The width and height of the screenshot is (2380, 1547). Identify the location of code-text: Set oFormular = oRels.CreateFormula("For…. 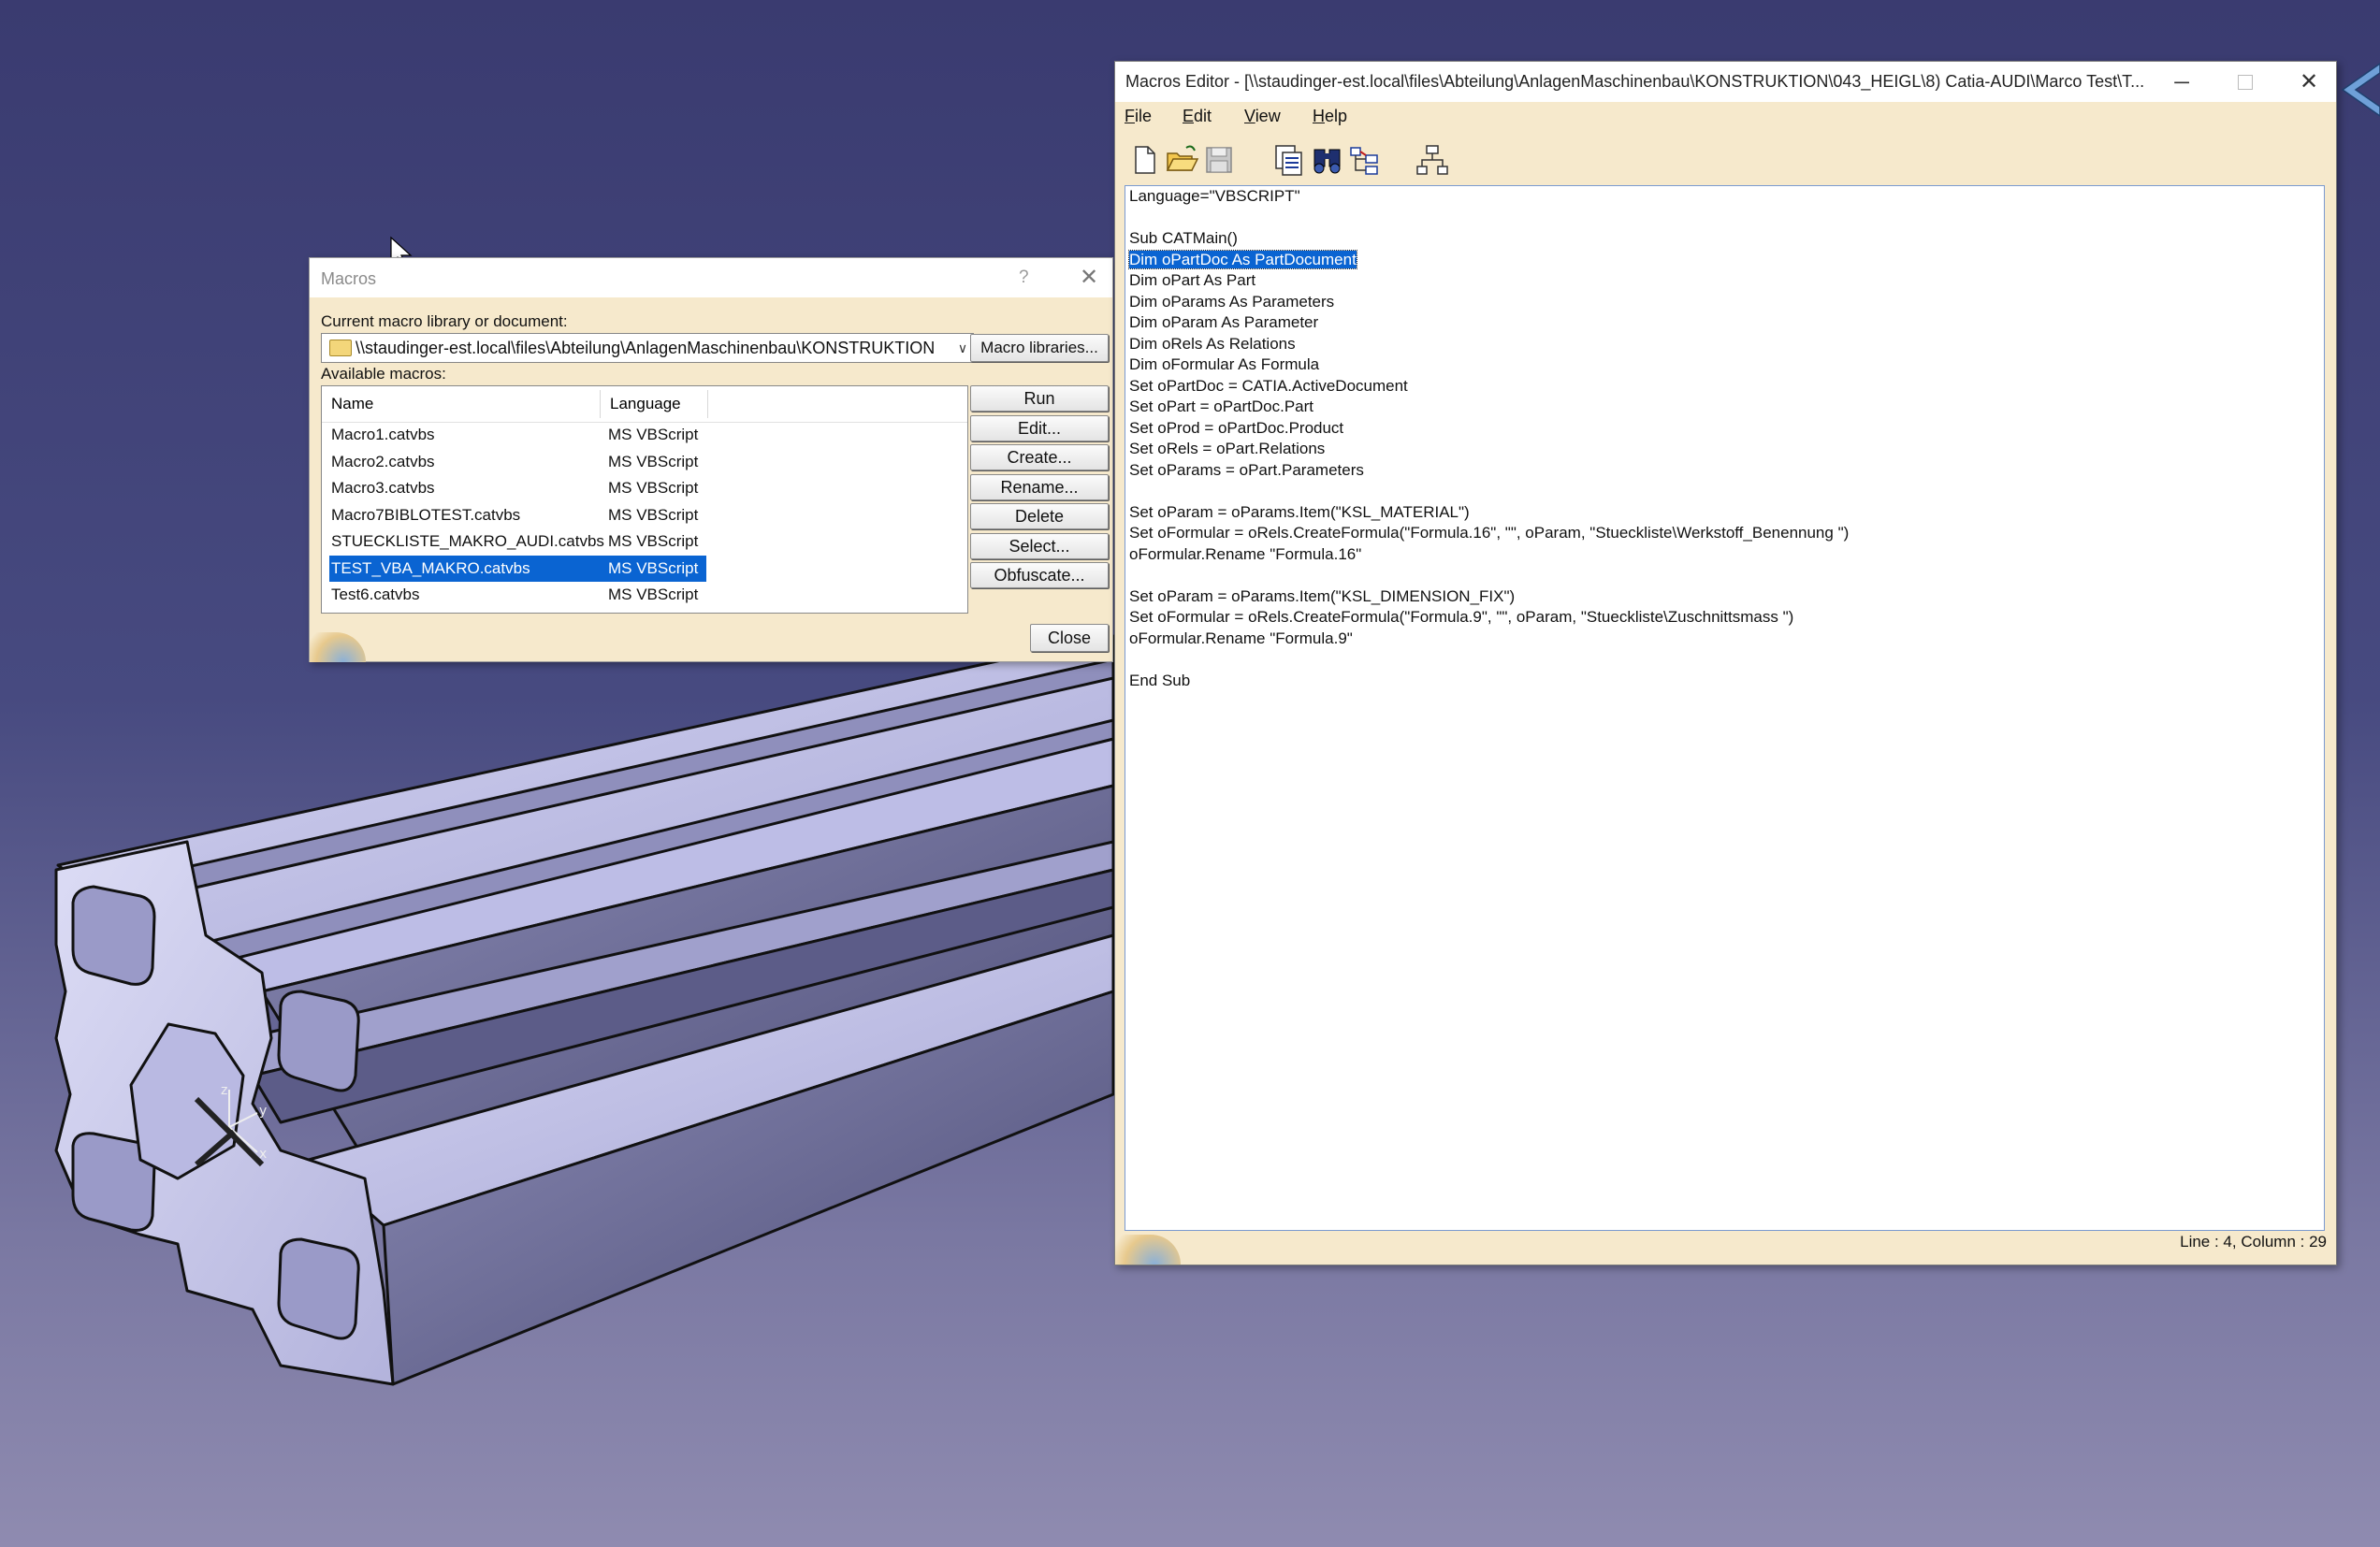
(1489, 533).